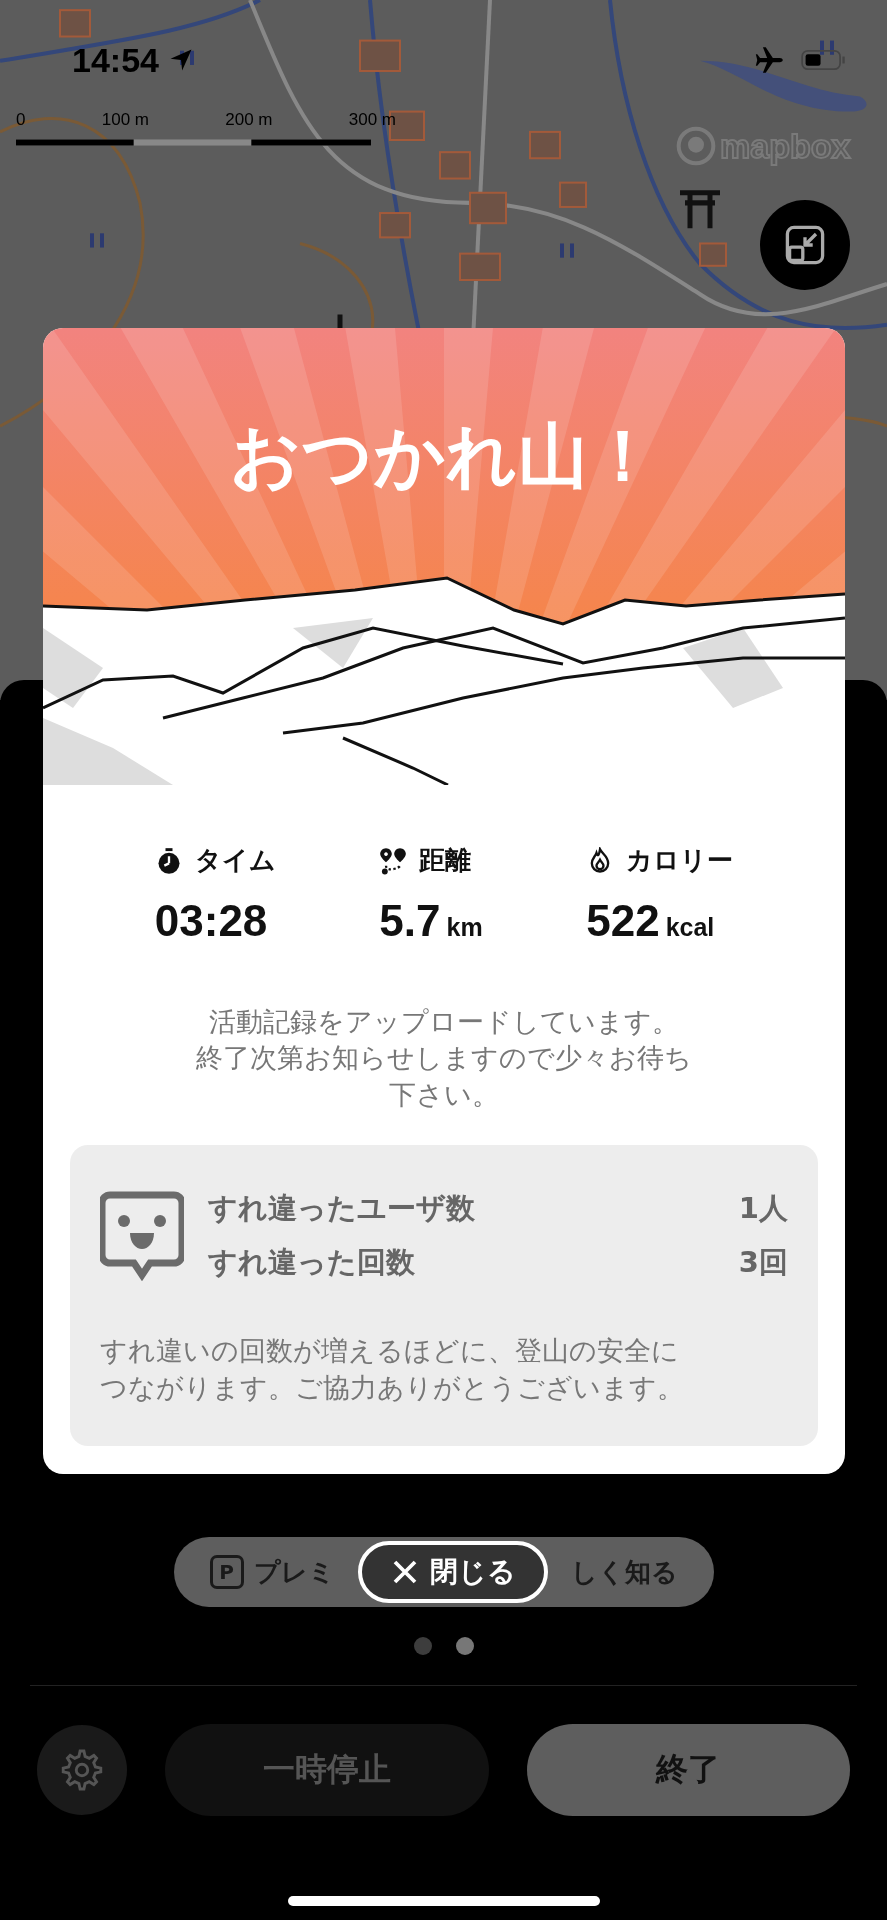 The width and height of the screenshot is (887, 1920). I want to click on settings-icon, so click(82, 1770).